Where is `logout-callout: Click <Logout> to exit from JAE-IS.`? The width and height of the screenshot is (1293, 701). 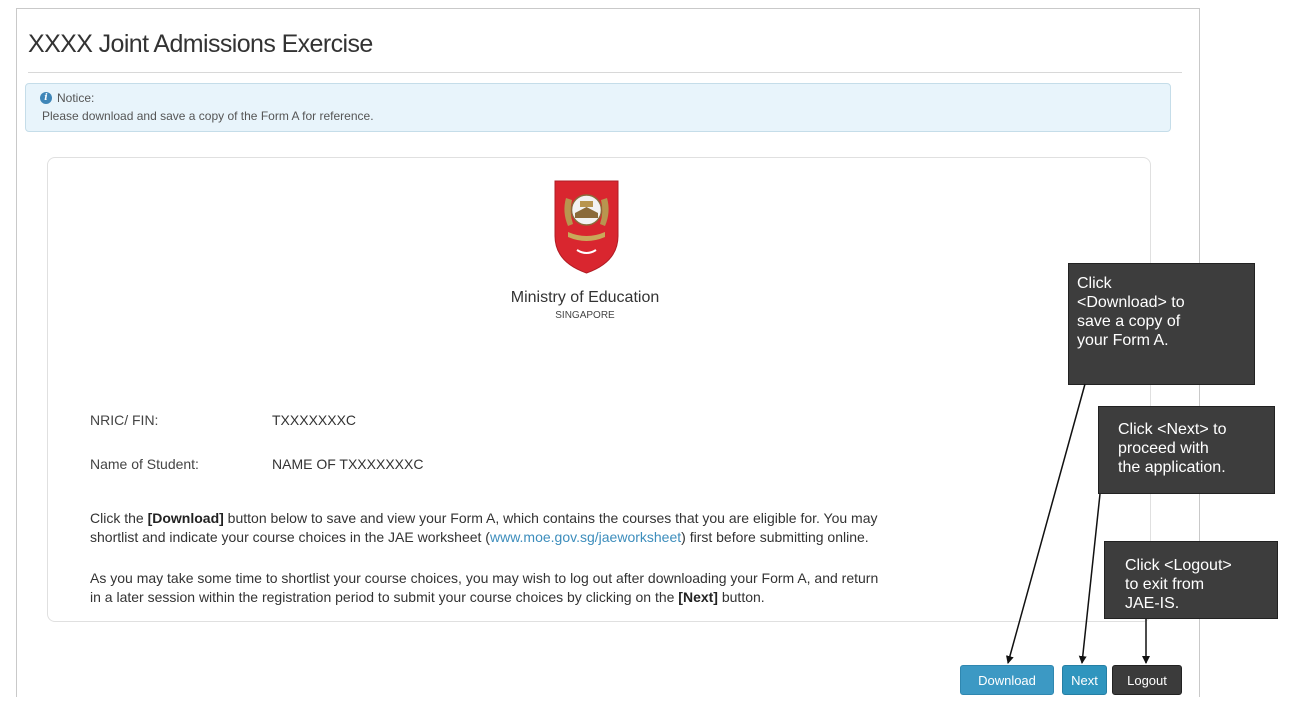 logout-callout: Click <Logout> to exit from JAE-IS. is located at coordinates (1191, 580).